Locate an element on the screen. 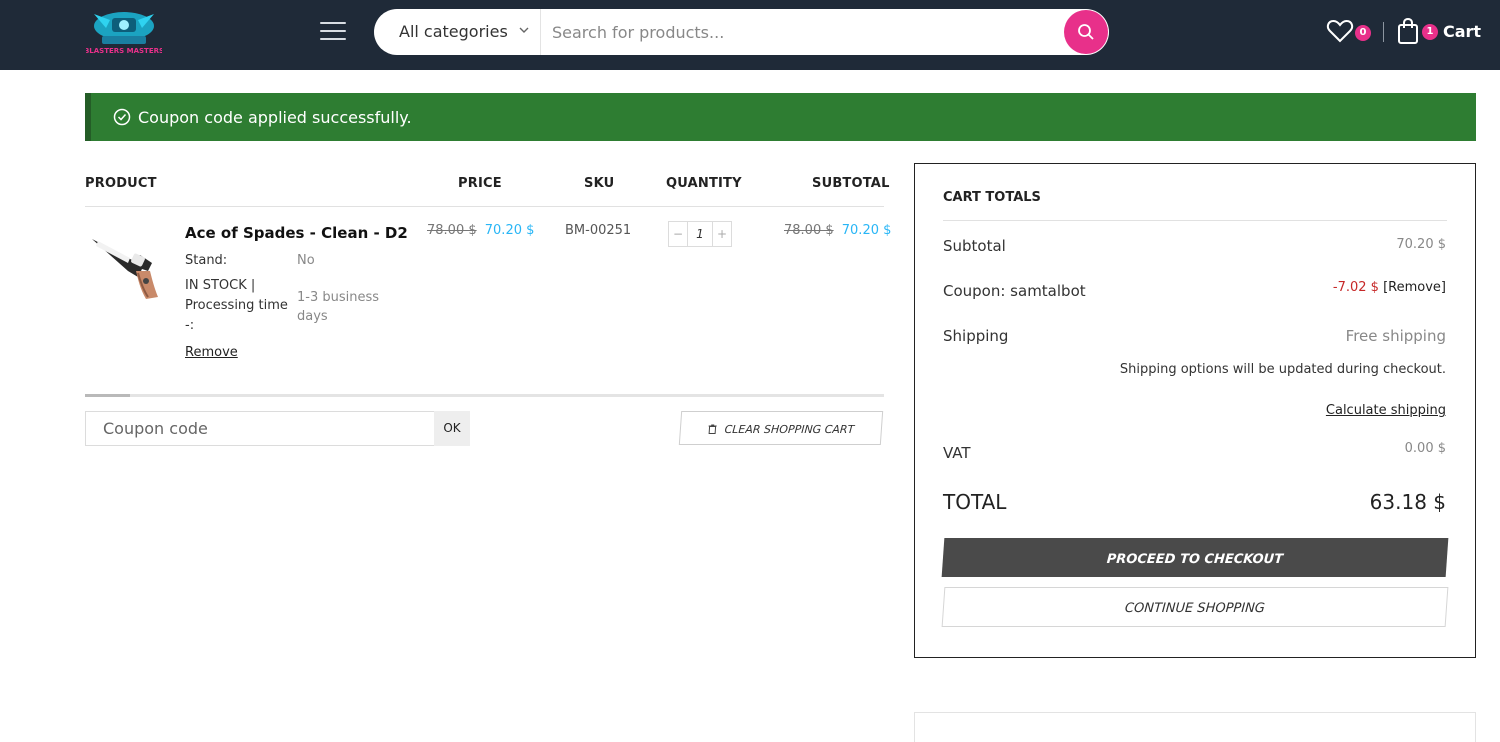 This screenshot has width=1500, height=742. success-notice: Coupon code applied successfully. is located at coordinates (780, 117).